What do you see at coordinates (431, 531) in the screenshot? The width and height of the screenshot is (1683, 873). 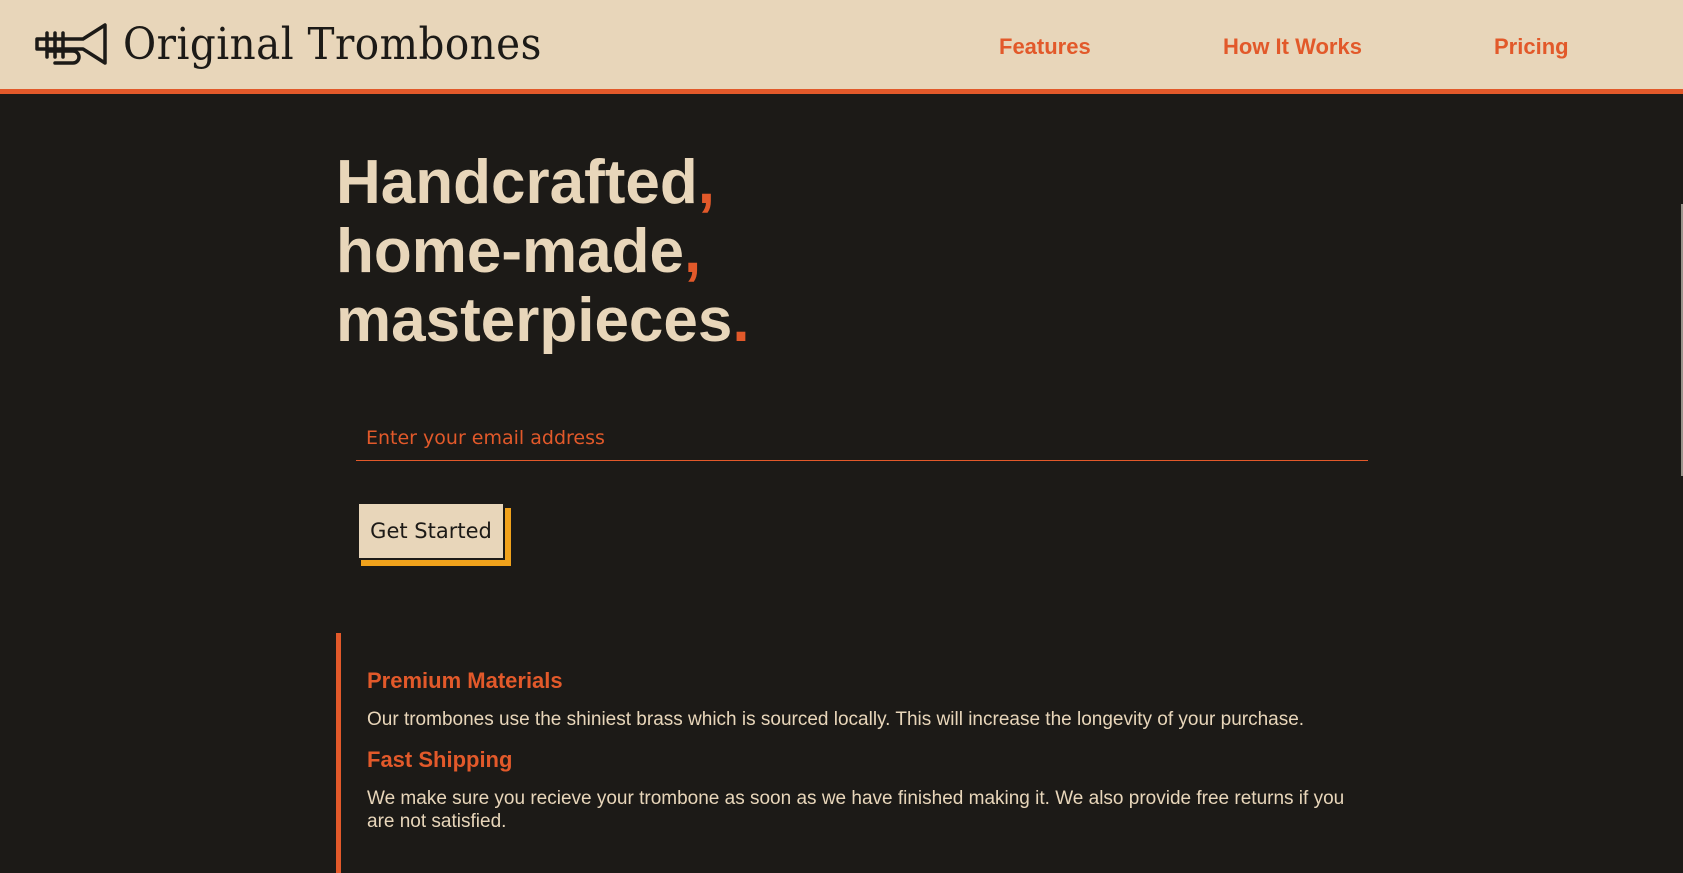 I see `get-started-button: Get Started` at bounding box center [431, 531].